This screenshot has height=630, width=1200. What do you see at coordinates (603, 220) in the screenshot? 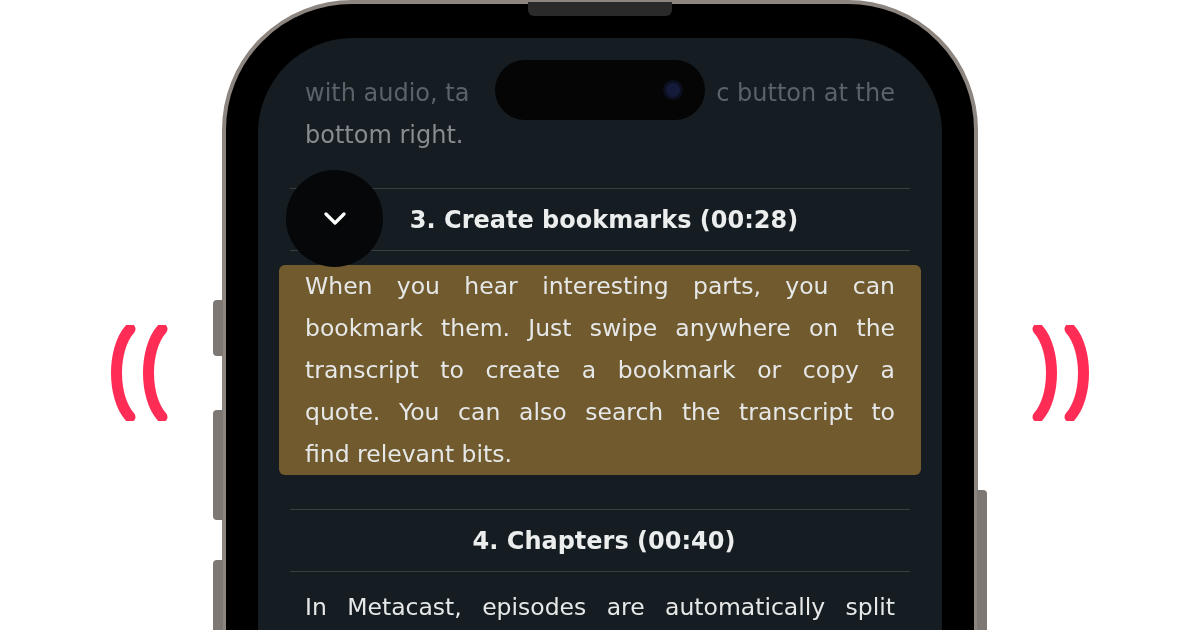
I see `section-heading: 3. Create bookmarks (00:28)` at bounding box center [603, 220].